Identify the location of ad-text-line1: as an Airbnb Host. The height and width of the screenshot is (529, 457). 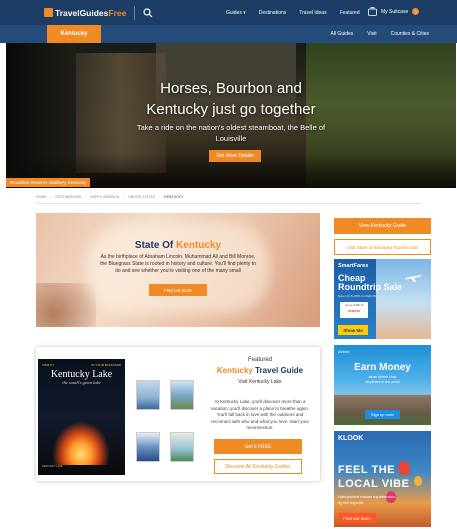
(382, 377).